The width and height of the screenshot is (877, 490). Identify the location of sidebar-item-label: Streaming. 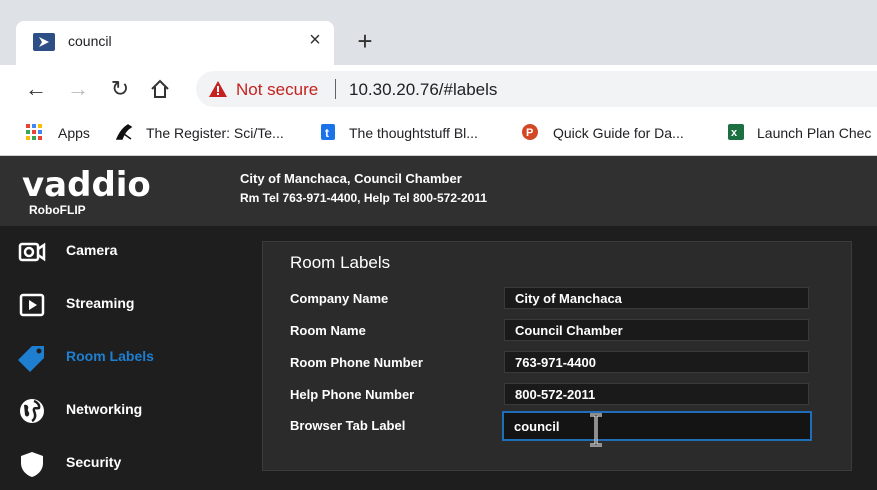
(100, 303).